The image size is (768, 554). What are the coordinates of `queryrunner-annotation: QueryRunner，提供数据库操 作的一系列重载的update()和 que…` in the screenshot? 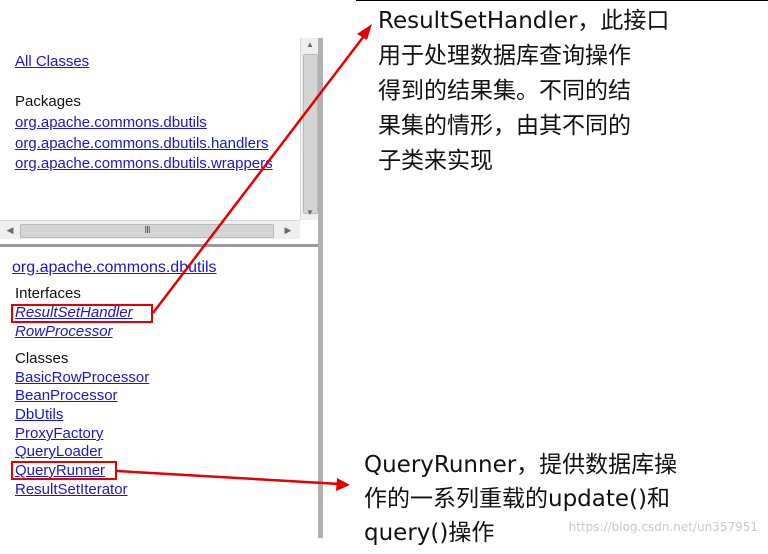 It's located at (520, 499).